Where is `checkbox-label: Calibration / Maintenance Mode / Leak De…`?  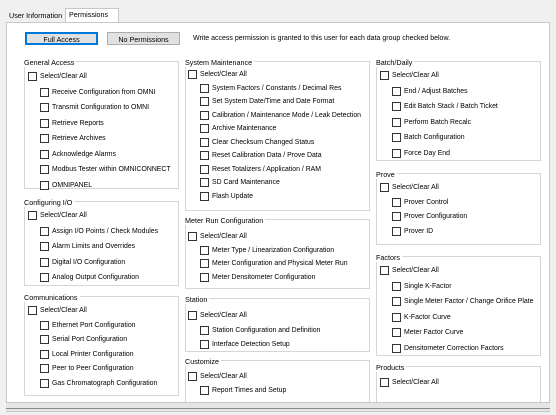 checkbox-label: Calibration / Maintenance Mode / Leak De… is located at coordinates (286, 115).